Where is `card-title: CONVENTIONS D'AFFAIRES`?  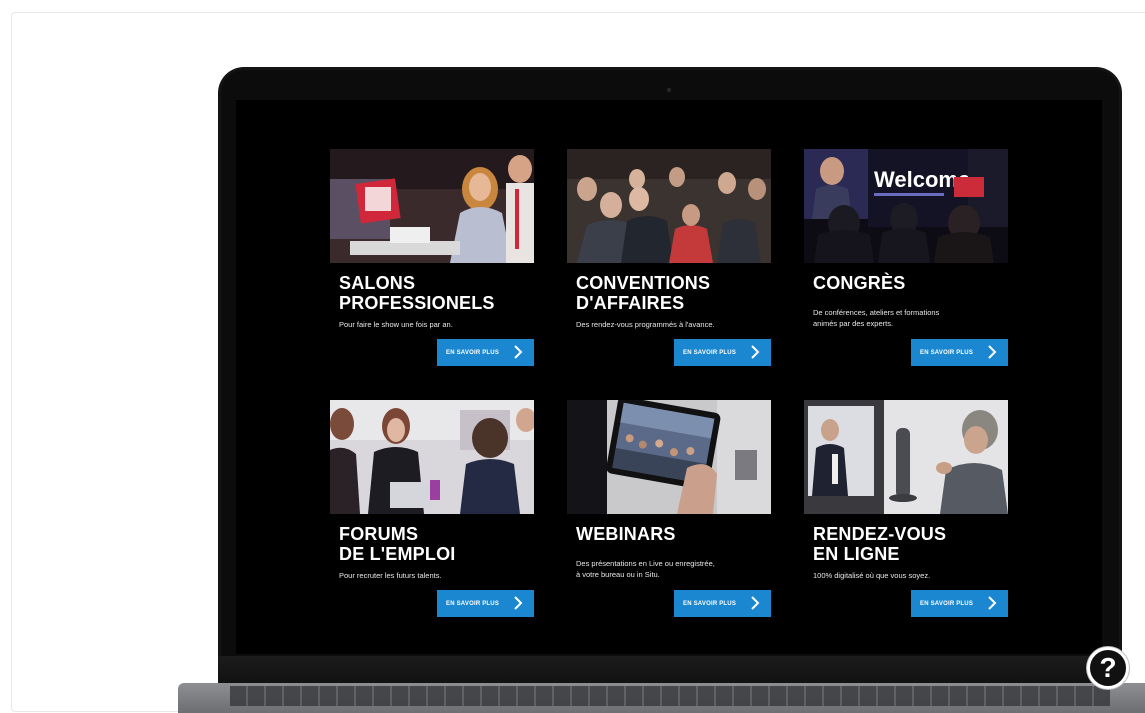
card-title: CONVENTIONS D'AFFAIRES is located at coordinates (643, 293).